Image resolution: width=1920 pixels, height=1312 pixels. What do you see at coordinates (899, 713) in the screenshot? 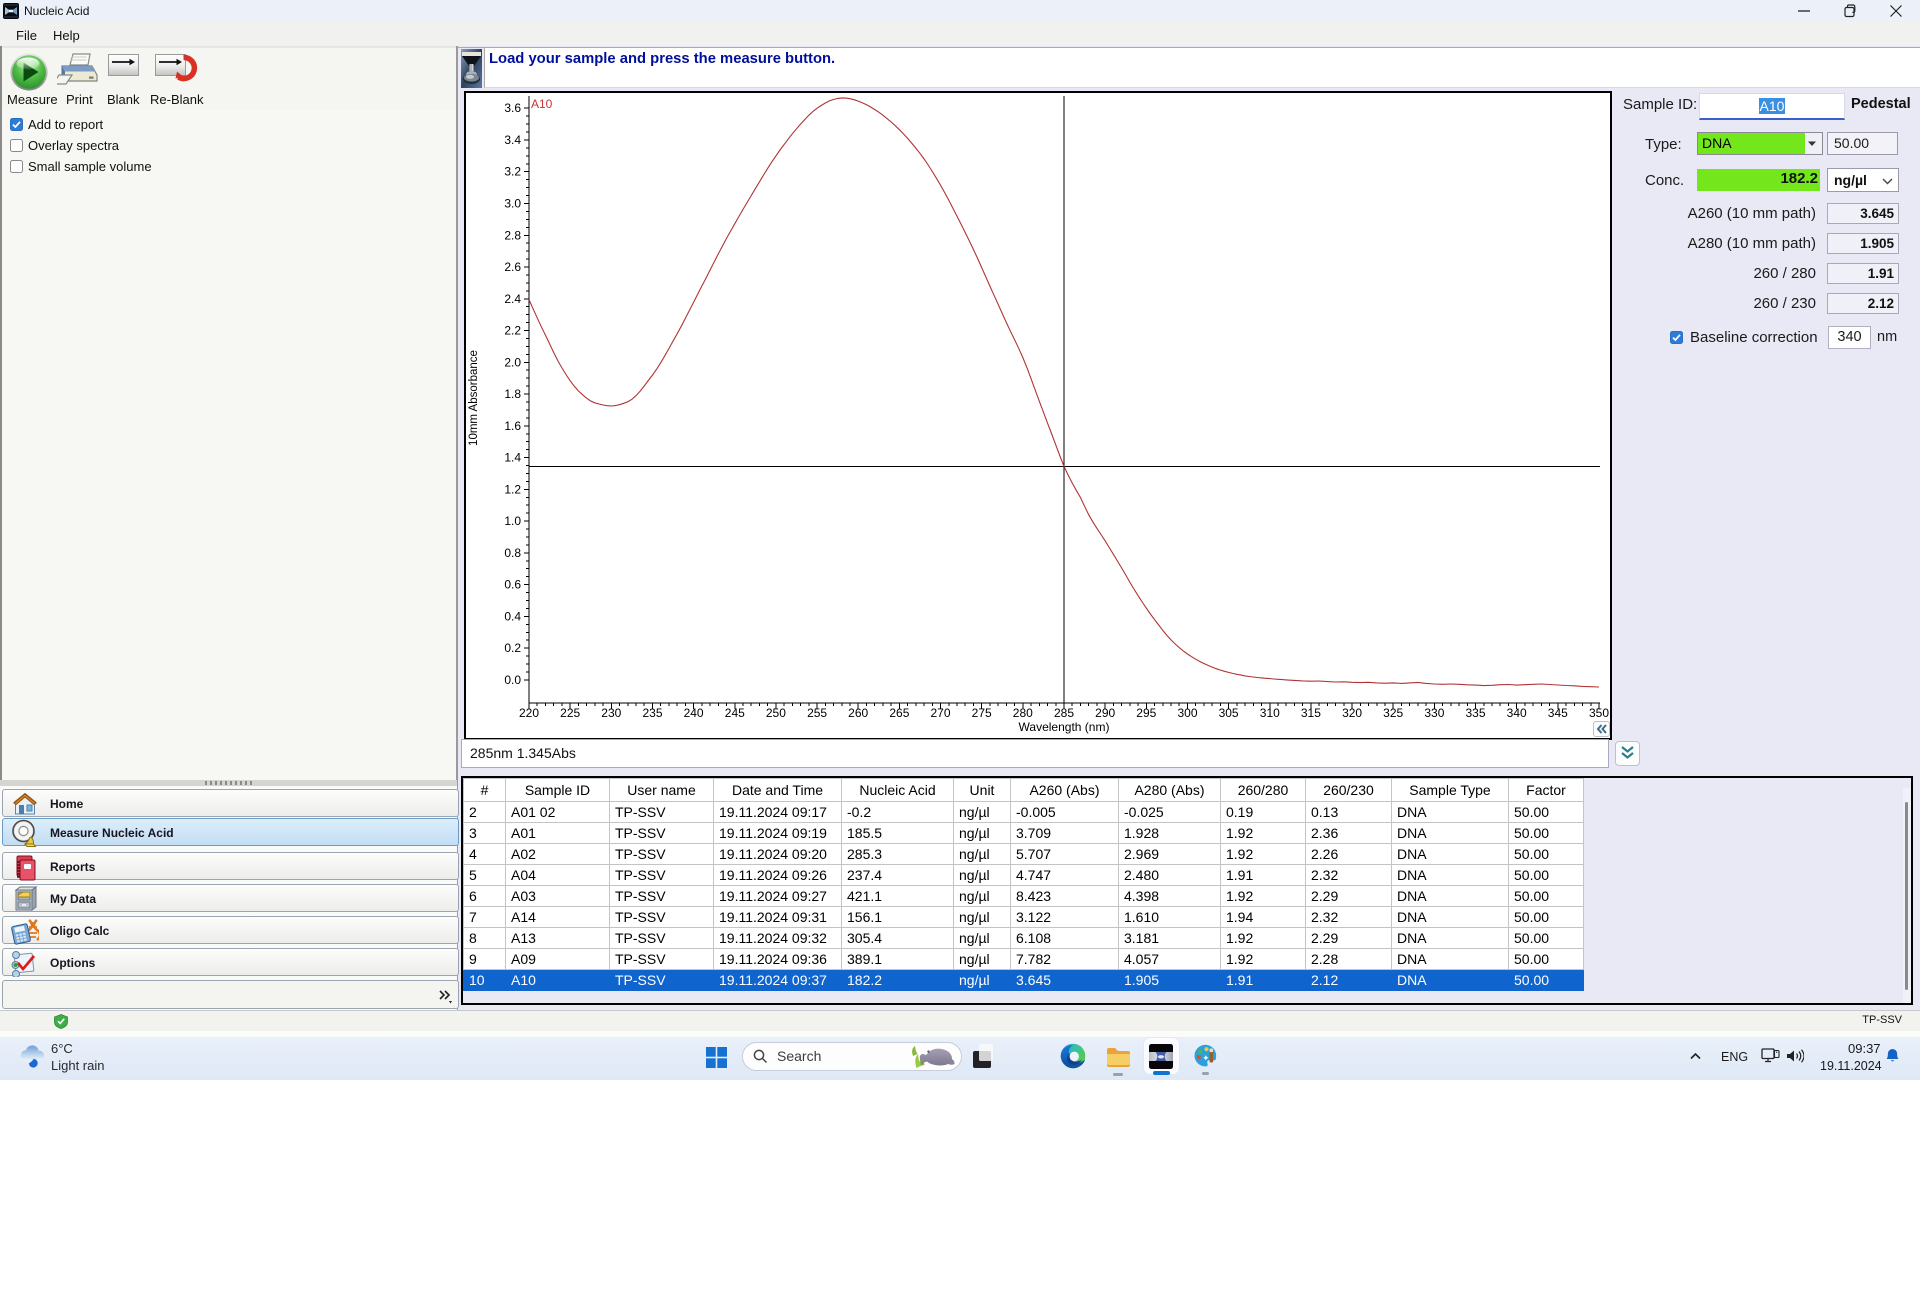
I see `svg-text: 265` at bounding box center [899, 713].